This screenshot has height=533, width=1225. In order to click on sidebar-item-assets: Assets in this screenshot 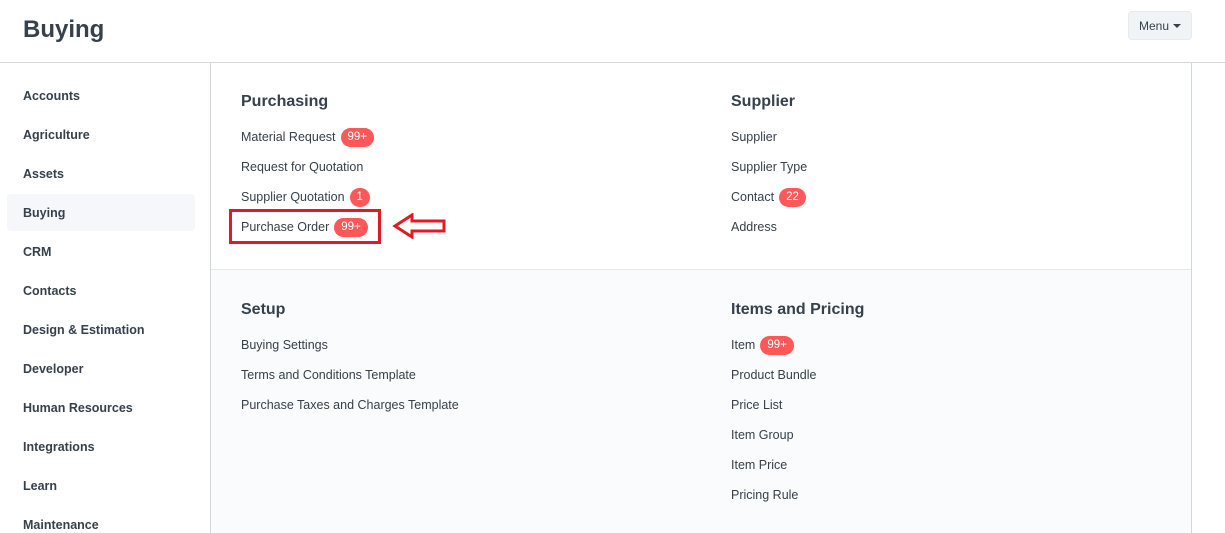, I will do `click(101, 173)`.